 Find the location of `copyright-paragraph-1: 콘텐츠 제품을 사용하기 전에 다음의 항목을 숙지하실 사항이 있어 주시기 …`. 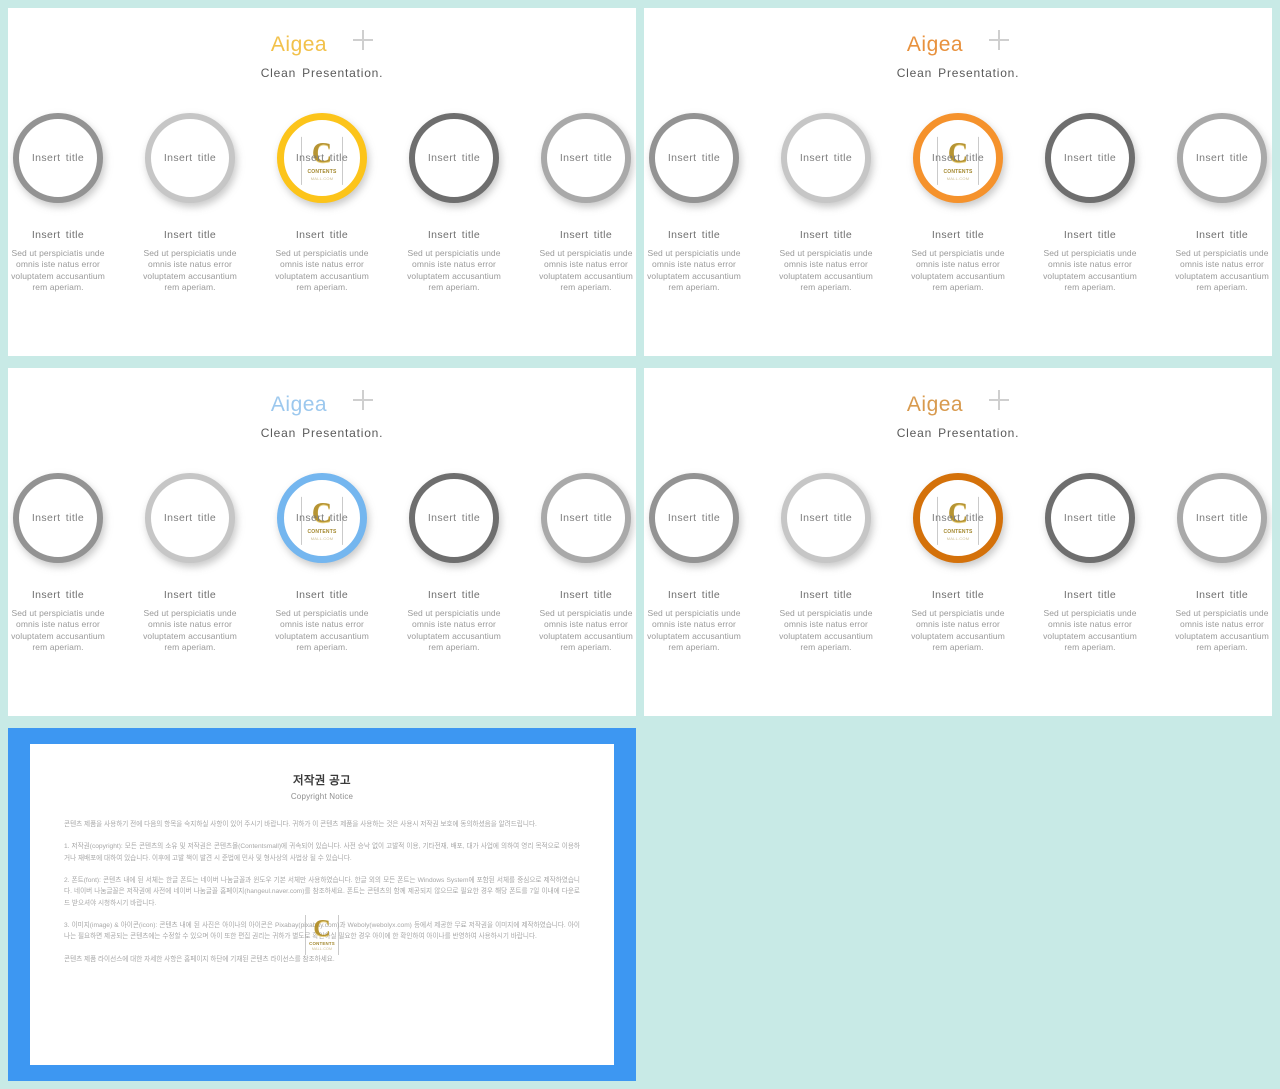

copyright-paragraph-1: 콘텐츠 제품을 사용하기 전에 다음의 항목을 숙지하실 사항이 있어 주시기 … is located at coordinates (300, 824).